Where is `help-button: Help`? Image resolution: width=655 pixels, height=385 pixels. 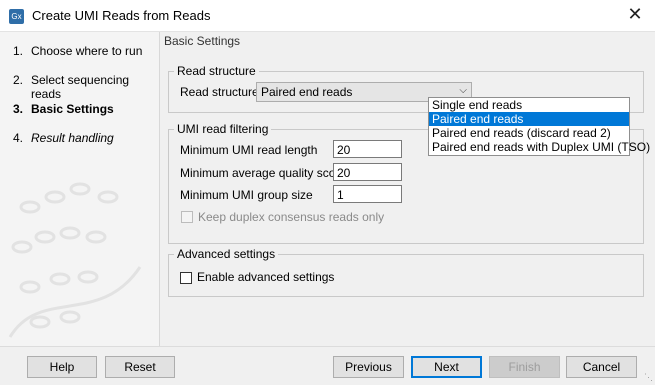
help-button: Help is located at coordinates (62, 367).